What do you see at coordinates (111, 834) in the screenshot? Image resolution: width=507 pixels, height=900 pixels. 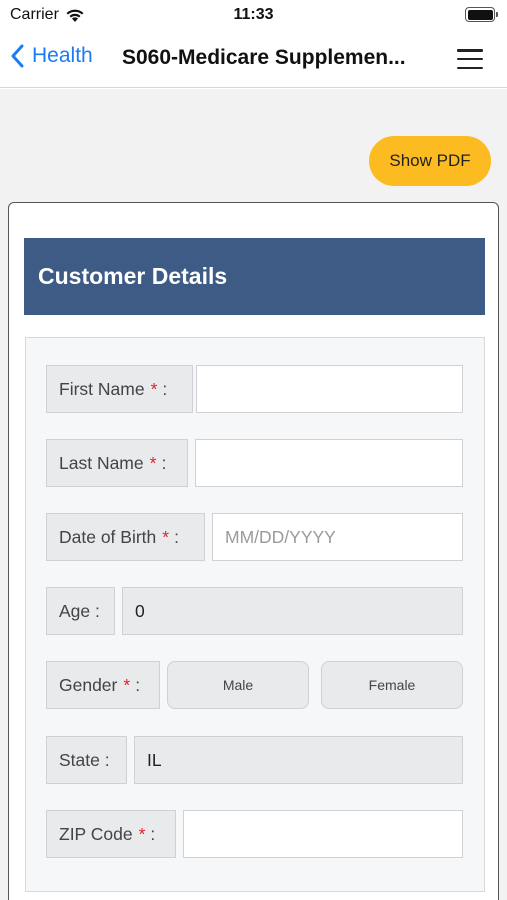 I see `zip-label: ZIP Code * :` at bounding box center [111, 834].